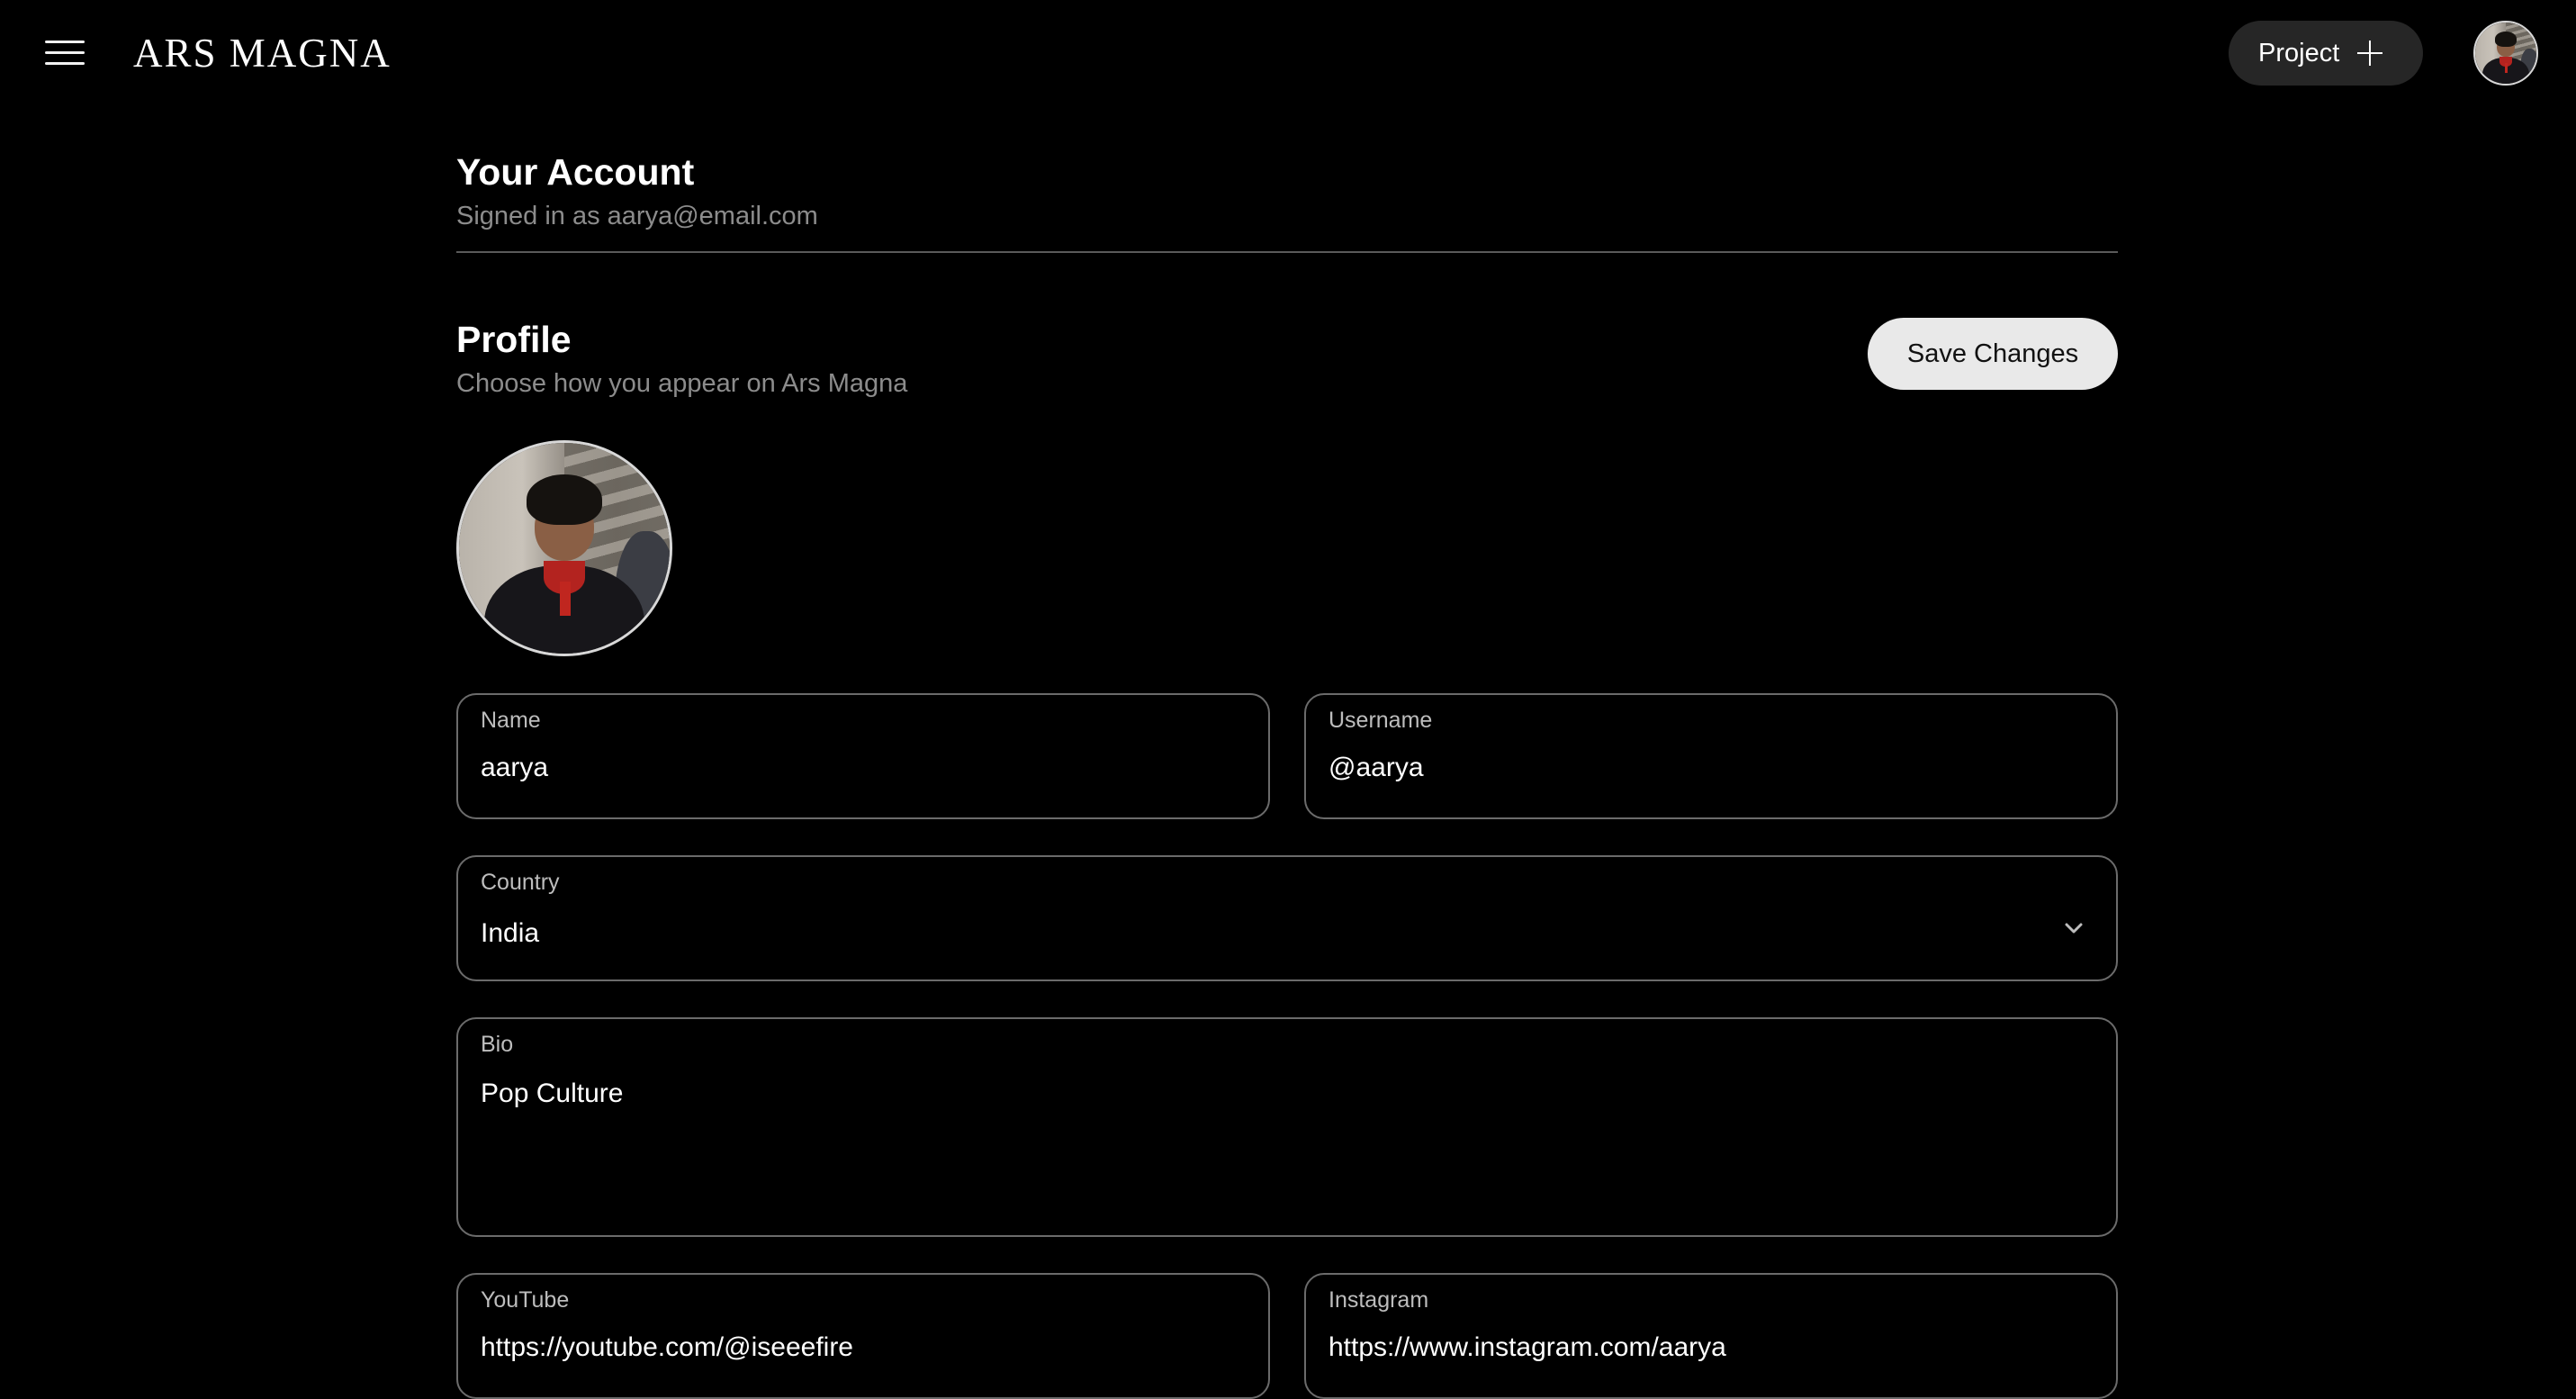 The height and width of the screenshot is (1399, 2576). I want to click on chevron-down-icon, so click(2074, 928).